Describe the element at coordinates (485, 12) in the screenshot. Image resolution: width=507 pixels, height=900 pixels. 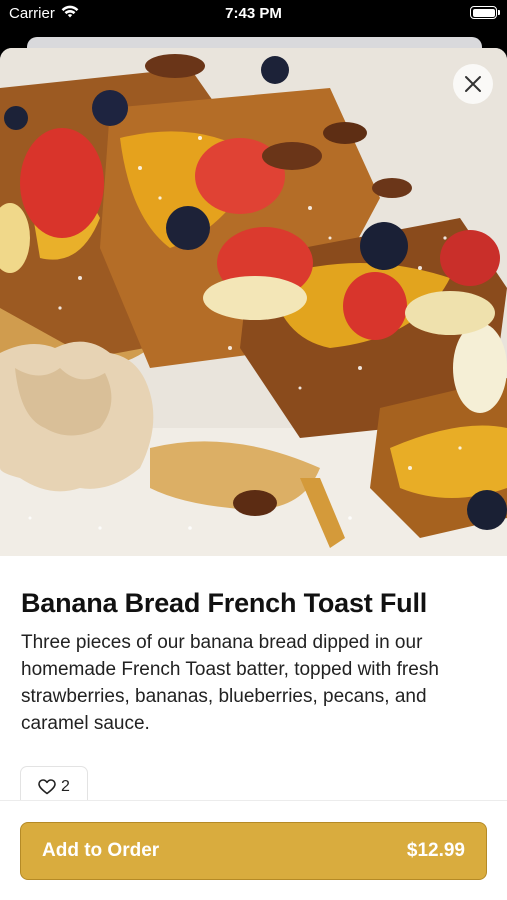
I see `battery-icon` at that location.